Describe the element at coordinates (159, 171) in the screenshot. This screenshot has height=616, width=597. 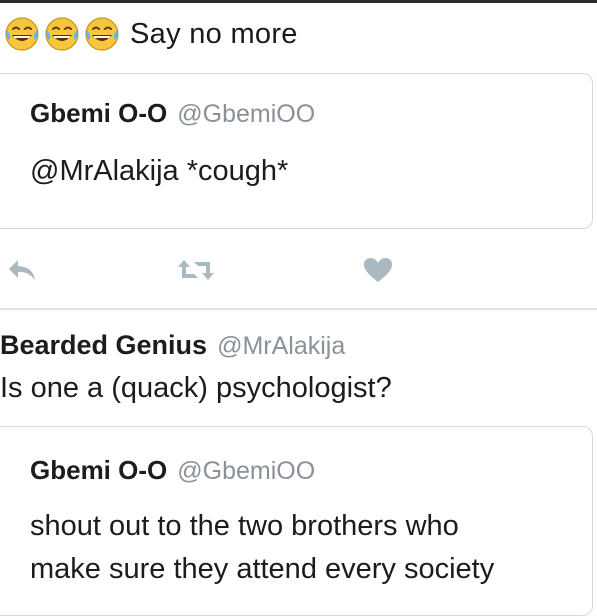
I see `quoted-tweet-text: @MrAlakija *cough*` at that location.